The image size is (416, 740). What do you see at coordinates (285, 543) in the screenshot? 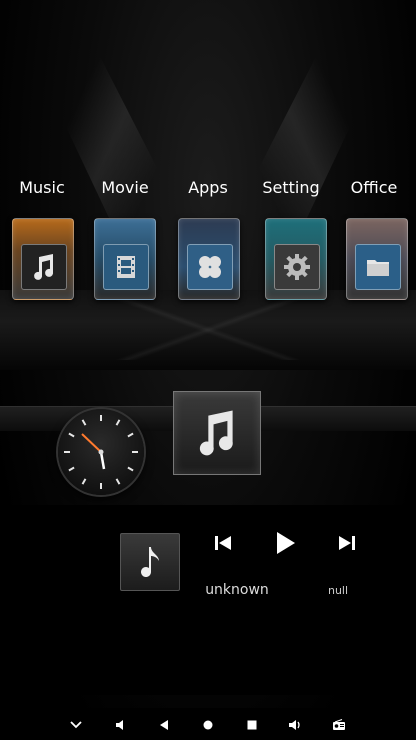
I see `play-icon` at bounding box center [285, 543].